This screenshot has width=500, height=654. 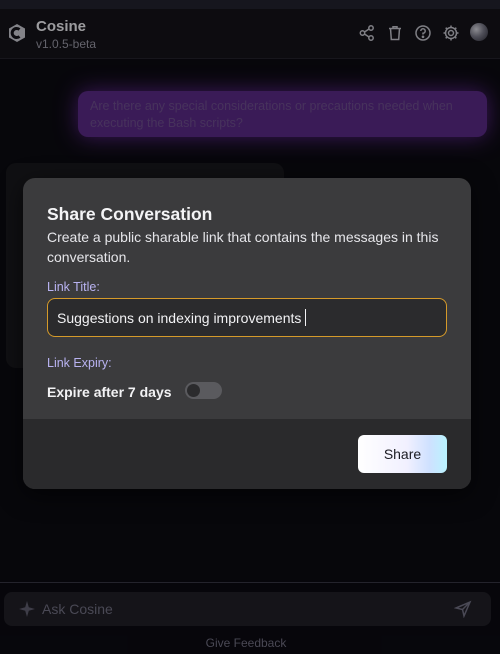 What do you see at coordinates (79, 363) in the screenshot?
I see `link-expiry-label: Link Expiry:` at bounding box center [79, 363].